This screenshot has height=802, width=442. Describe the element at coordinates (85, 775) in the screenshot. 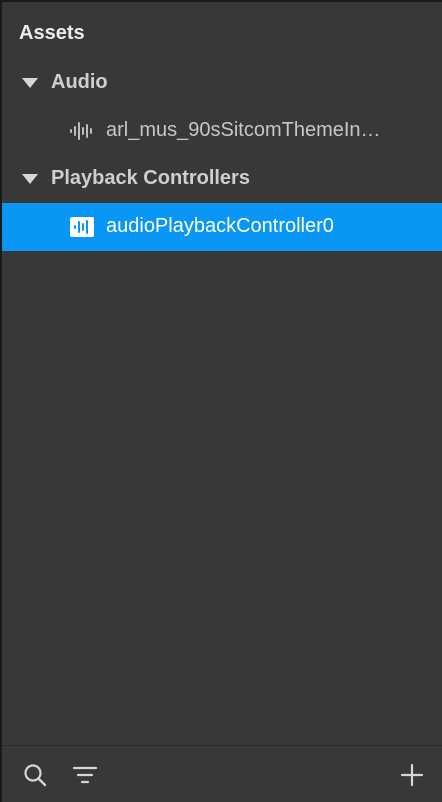

I see `filter-icon` at that location.